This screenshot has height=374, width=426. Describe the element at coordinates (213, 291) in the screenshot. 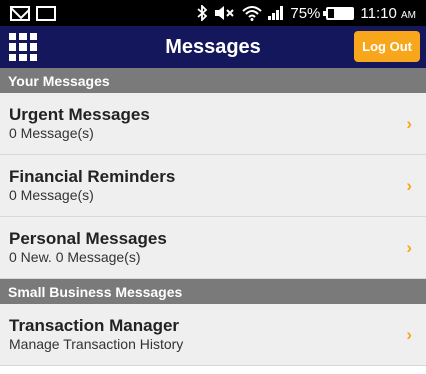

I see `section-header-small-business: Small Business Messages` at that location.